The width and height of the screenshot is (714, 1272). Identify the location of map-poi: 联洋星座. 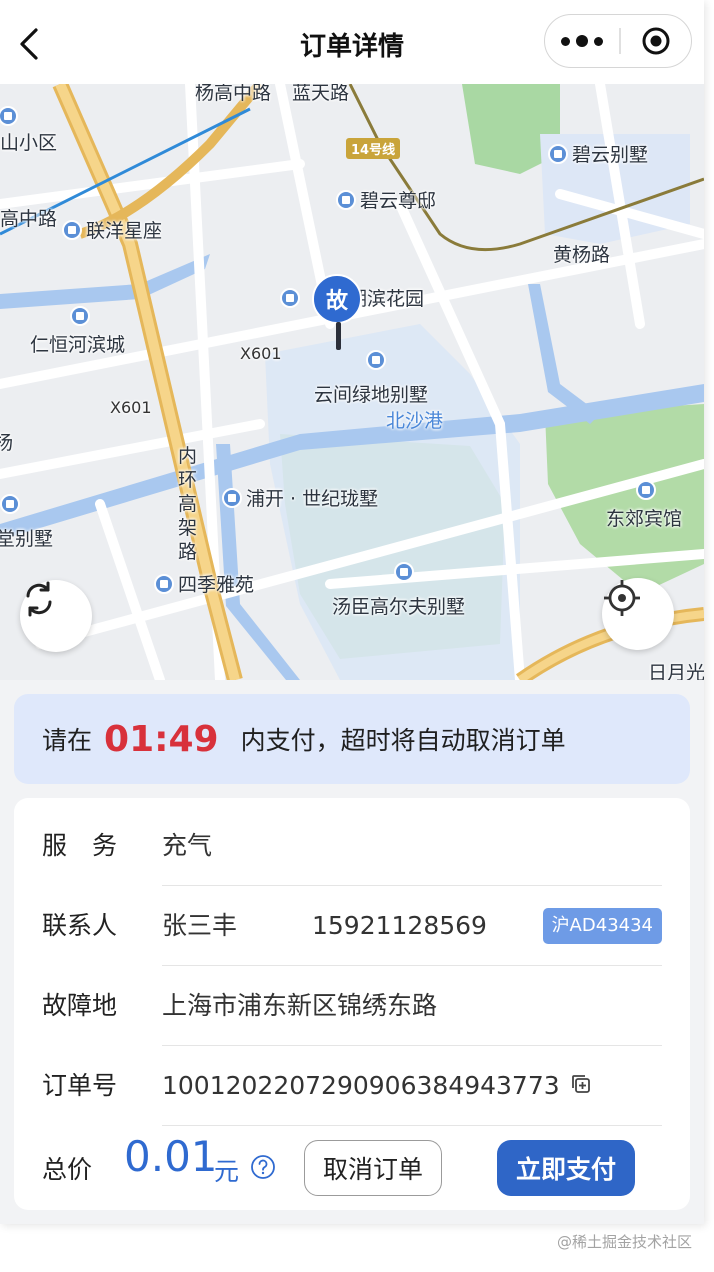
(112, 229).